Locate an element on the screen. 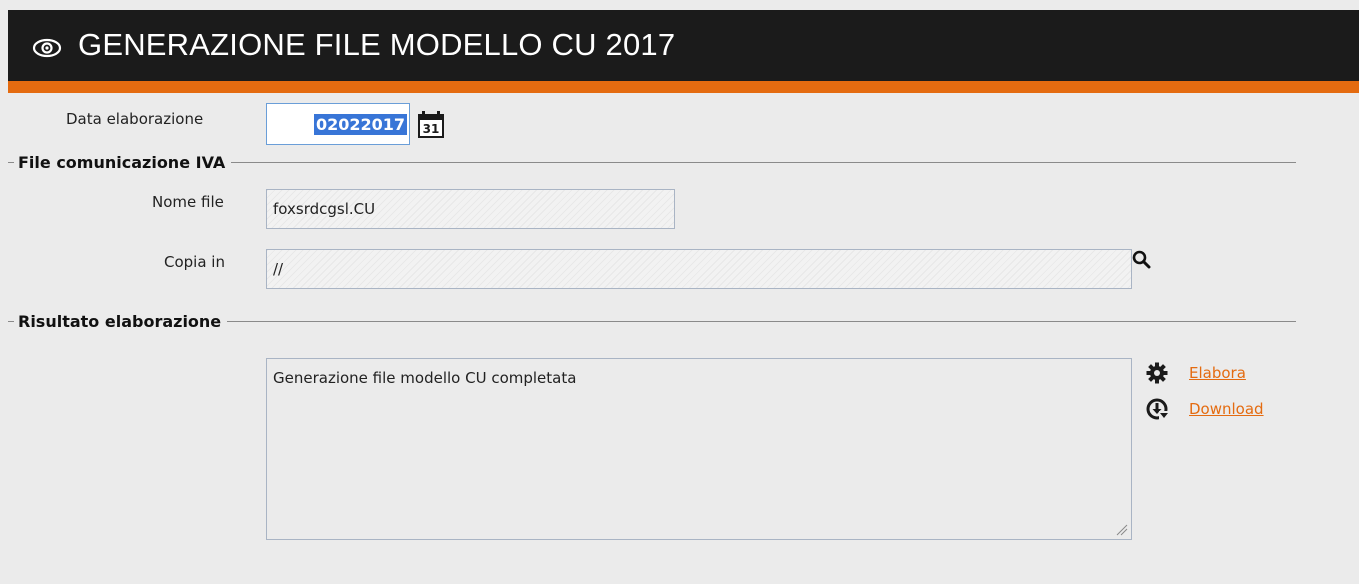 The height and width of the screenshot is (584, 1359). data-elaborazione-input: 02022017 is located at coordinates (338, 124).